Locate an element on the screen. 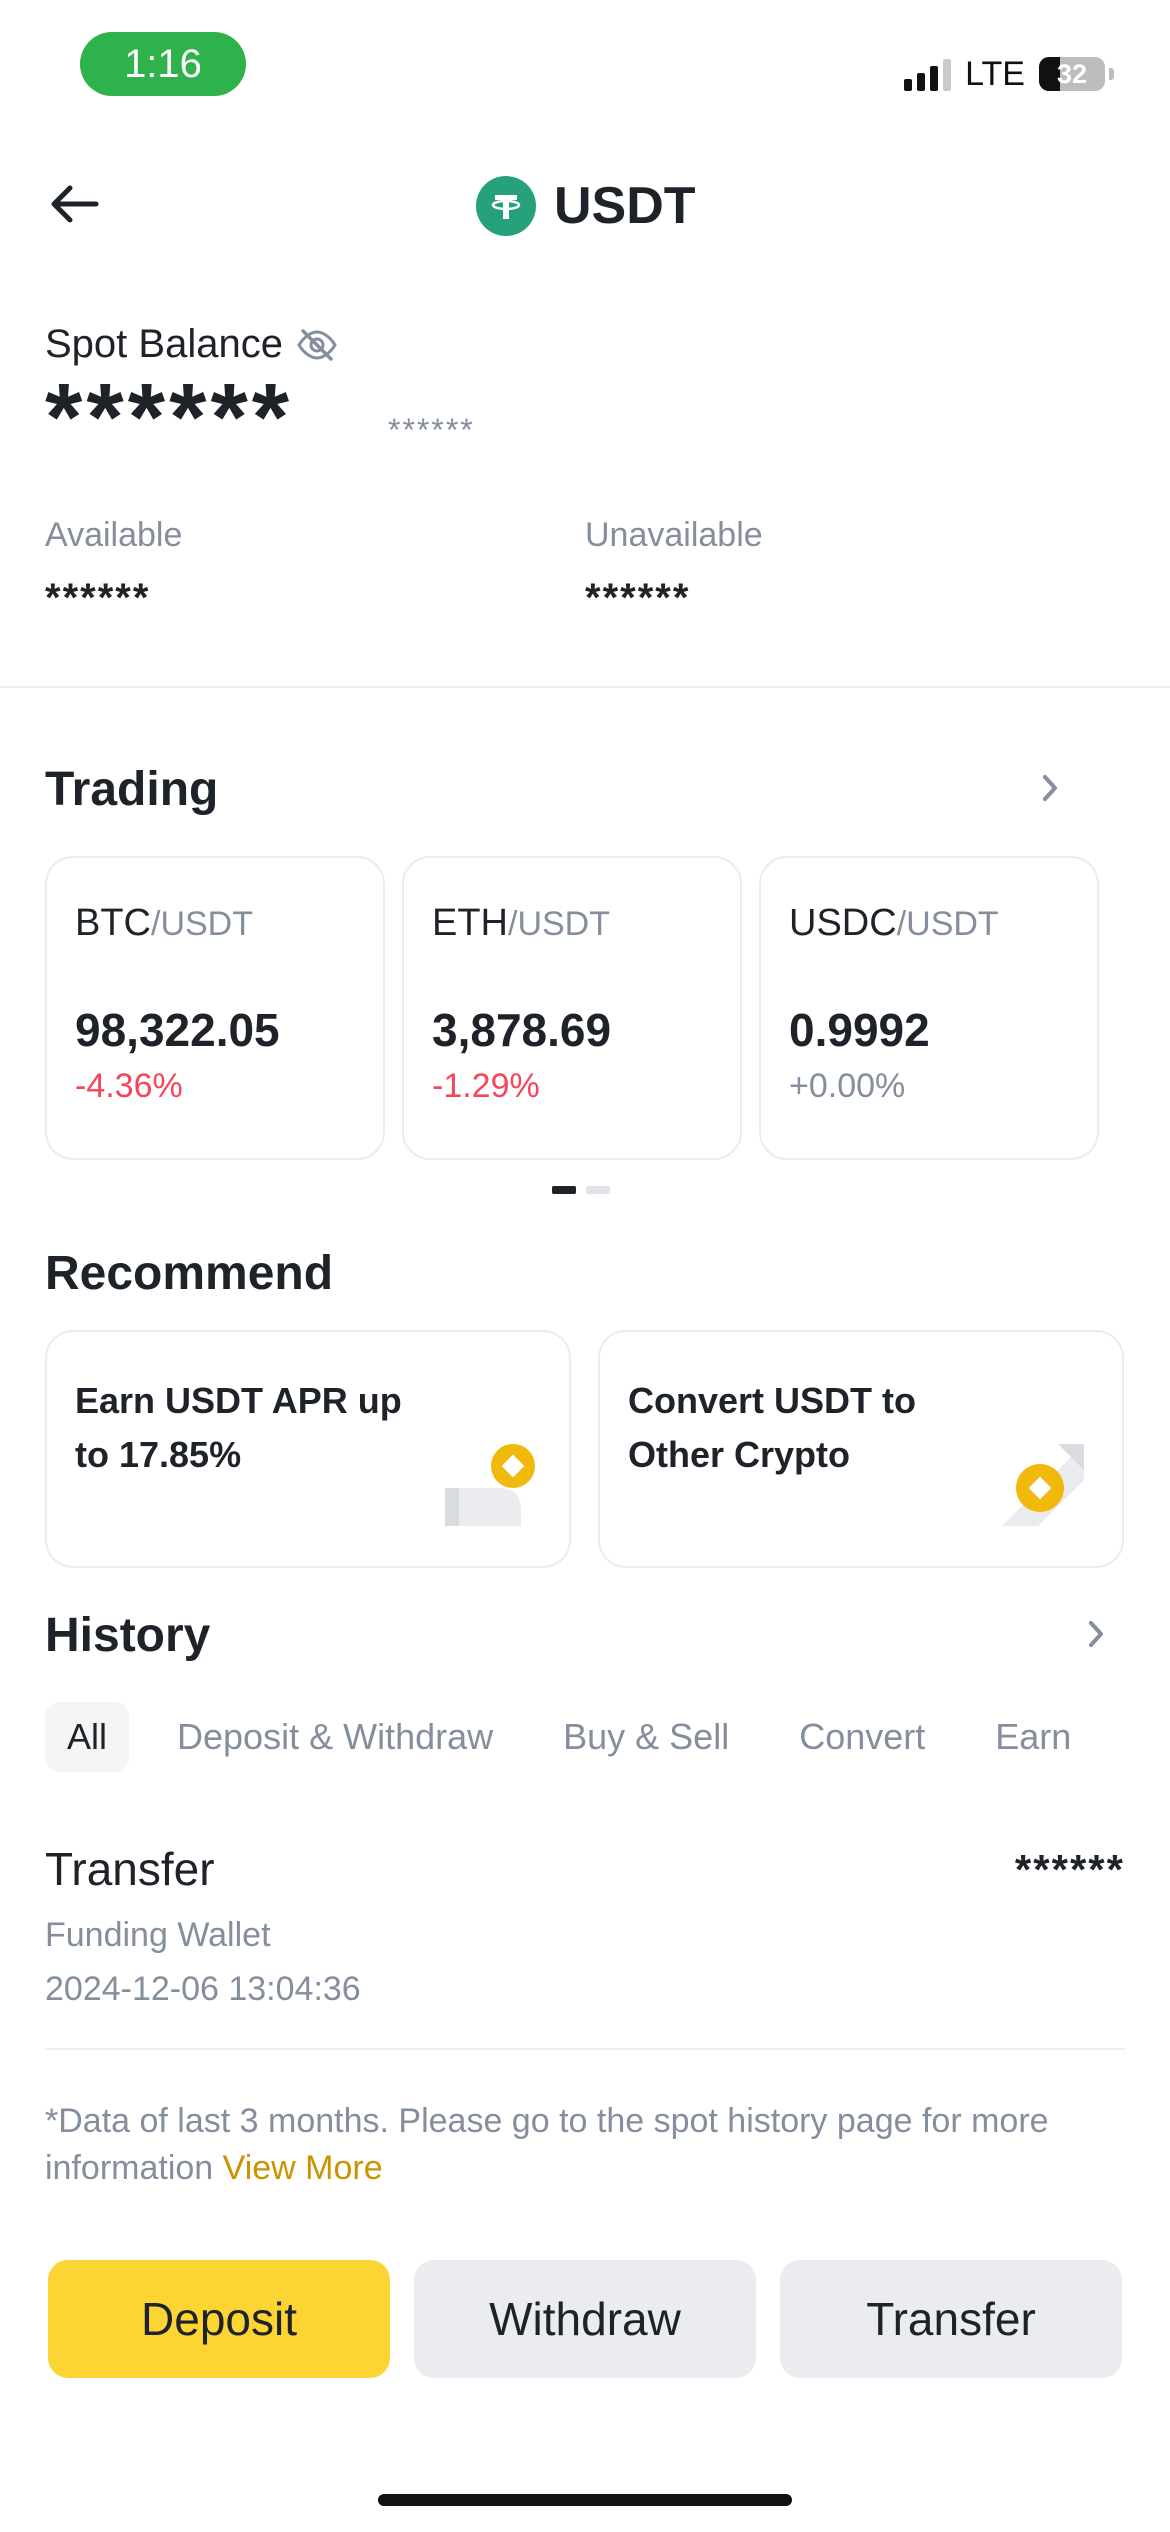  tab-deposit-withdraw: Deposit & Withdraw is located at coordinates (335, 1737).